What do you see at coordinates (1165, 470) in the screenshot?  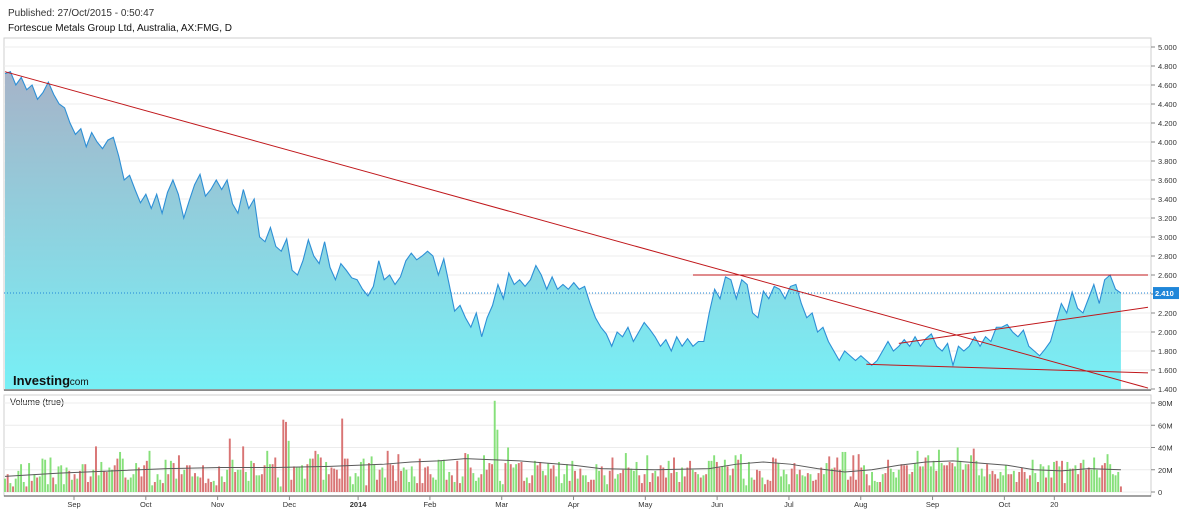 I see `volume-tick-label: 20M` at bounding box center [1165, 470].